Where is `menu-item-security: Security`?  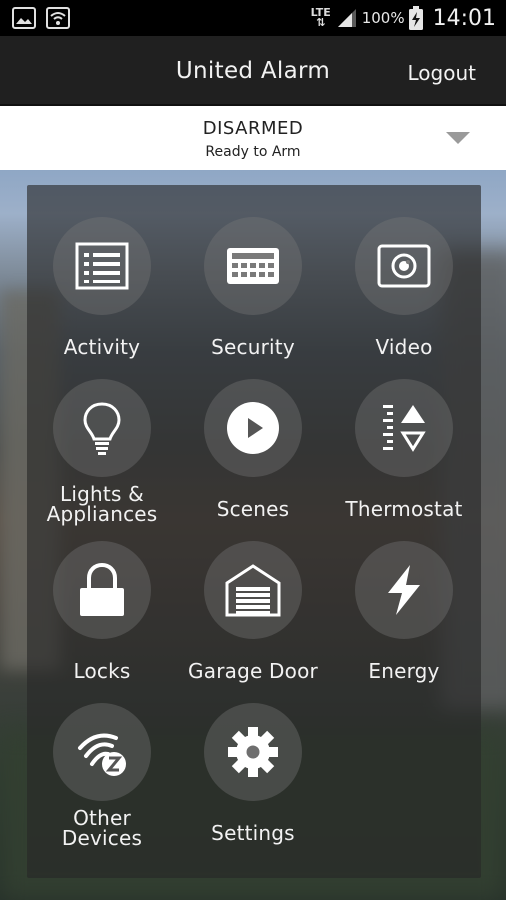 menu-item-security: Security is located at coordinates (253, 271).